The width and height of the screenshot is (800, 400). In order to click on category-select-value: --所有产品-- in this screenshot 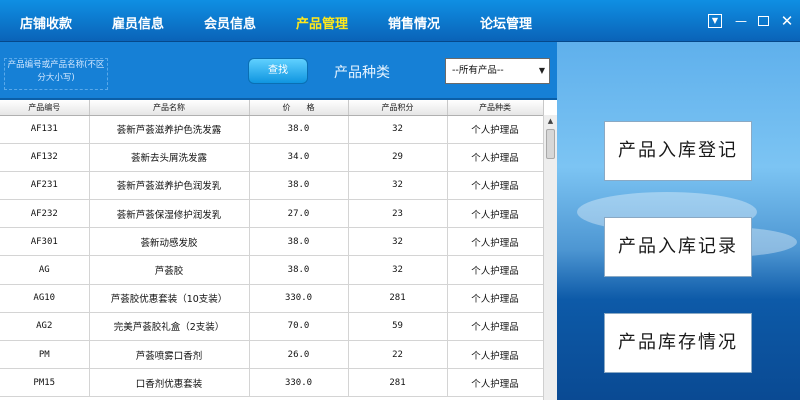, I will do `click(478, 70)`.